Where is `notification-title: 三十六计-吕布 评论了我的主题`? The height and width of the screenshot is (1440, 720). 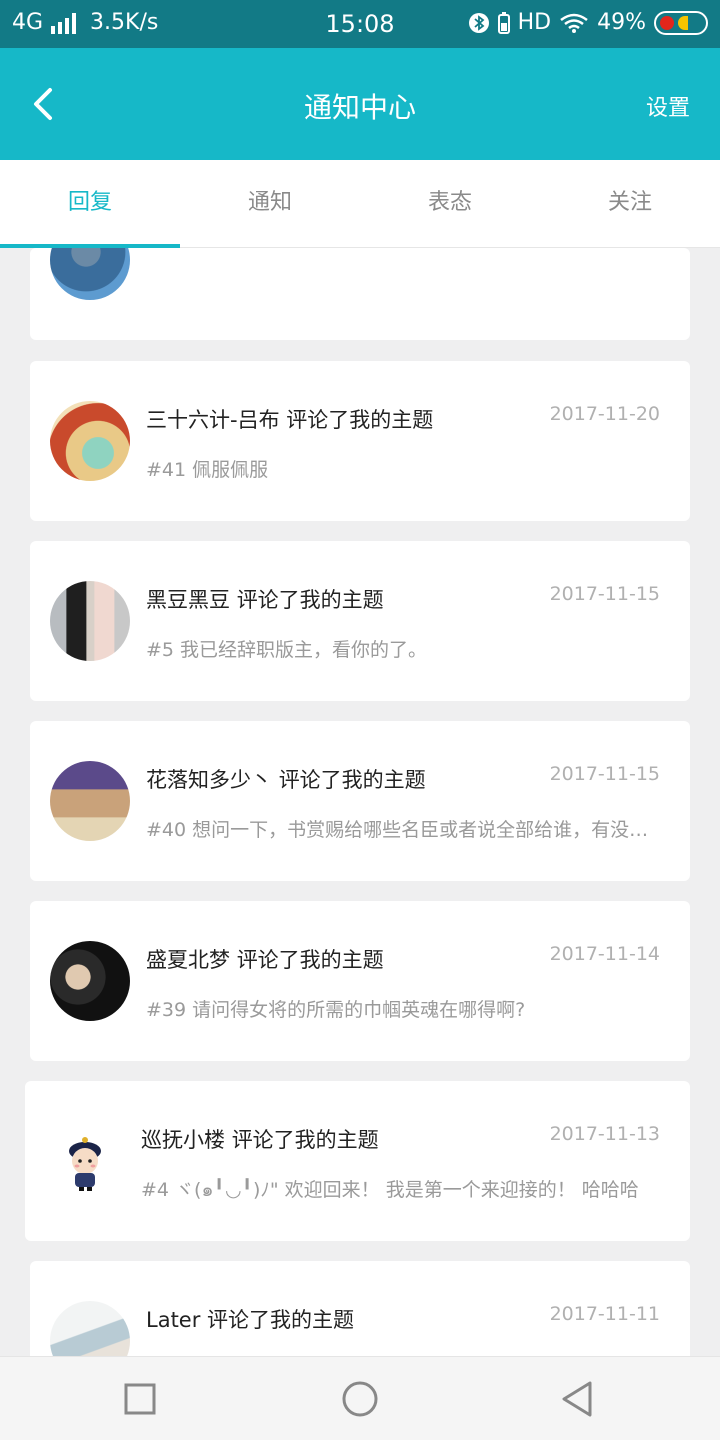
notification-title: 三十六计-吕布 评论了我的主题 is located at coordinates (289, 419).